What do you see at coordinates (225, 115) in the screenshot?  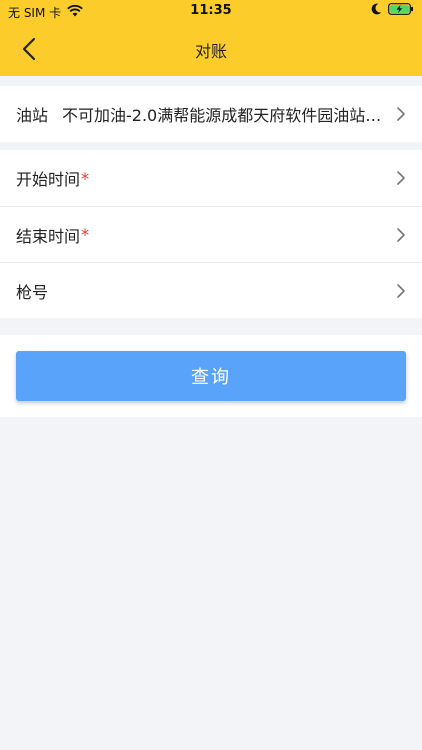 I see `station-value: 不可加油-2.0满帮能源成都天府软件园油站测试` at bounding box center [225, 115].